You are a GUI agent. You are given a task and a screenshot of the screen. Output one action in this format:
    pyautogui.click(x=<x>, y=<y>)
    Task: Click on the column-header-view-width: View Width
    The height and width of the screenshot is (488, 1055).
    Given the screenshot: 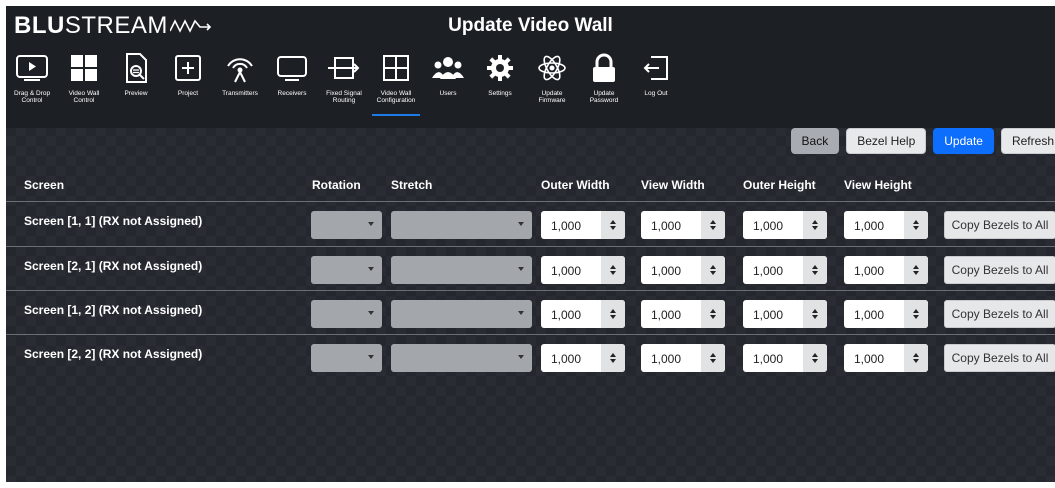 What is the action you would take?
    pyautogui.click(x=673, y=185)
    